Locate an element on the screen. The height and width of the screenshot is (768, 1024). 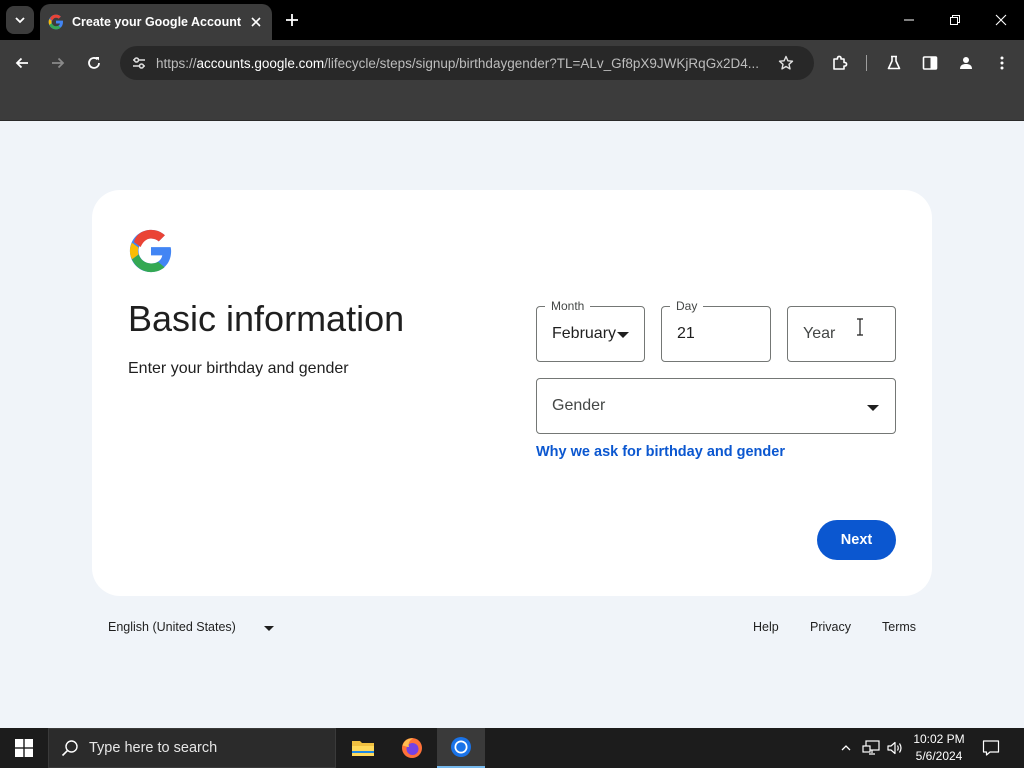
tab-search-button is located at coordinates (20, 20).